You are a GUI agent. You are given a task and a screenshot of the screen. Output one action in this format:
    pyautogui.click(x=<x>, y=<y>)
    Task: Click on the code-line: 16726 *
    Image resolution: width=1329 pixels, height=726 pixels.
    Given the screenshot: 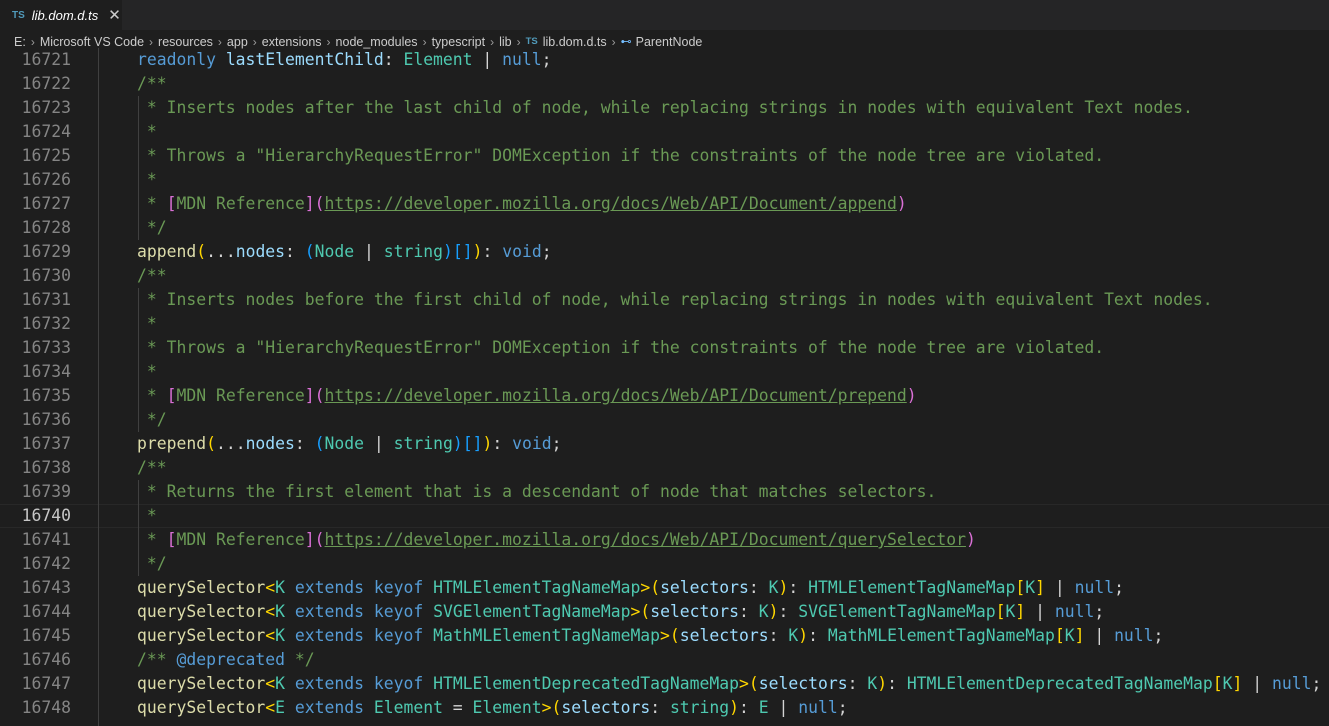 What is the action you would take?
    pyautogui.click(x=664, y=180)
    